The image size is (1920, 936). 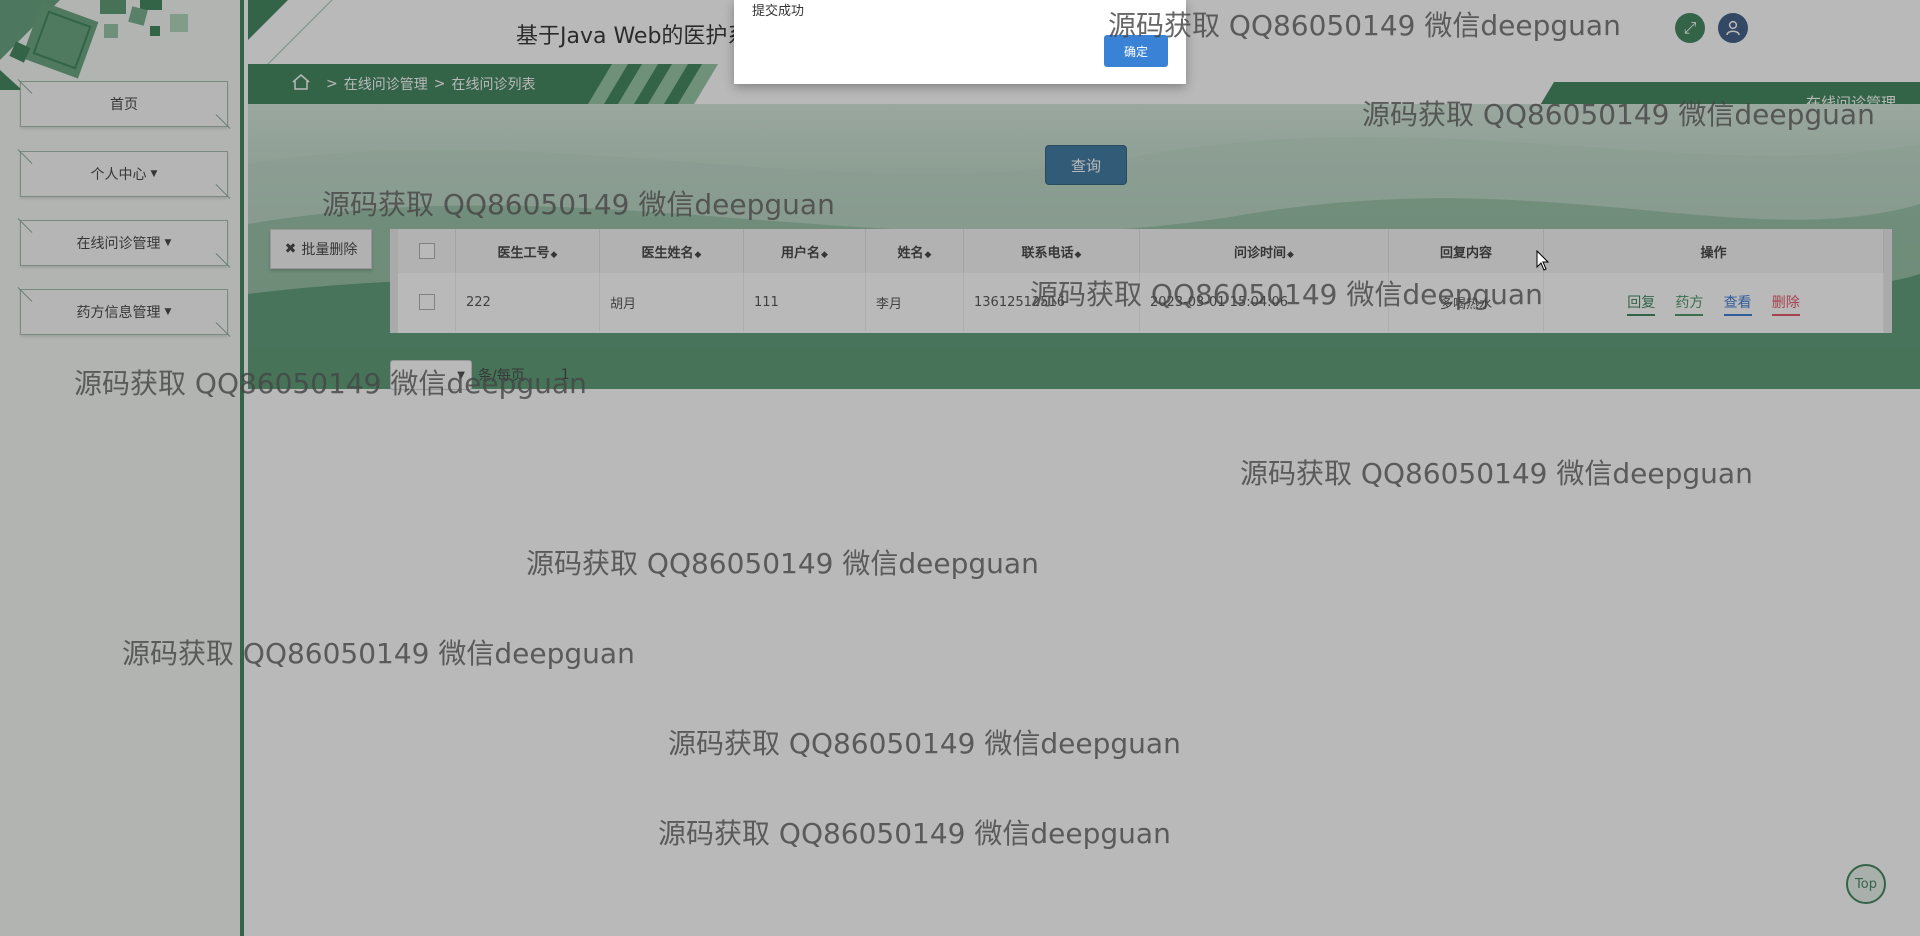 I want to click on dialog-message: 提交成功, so click(x=778, y=11).